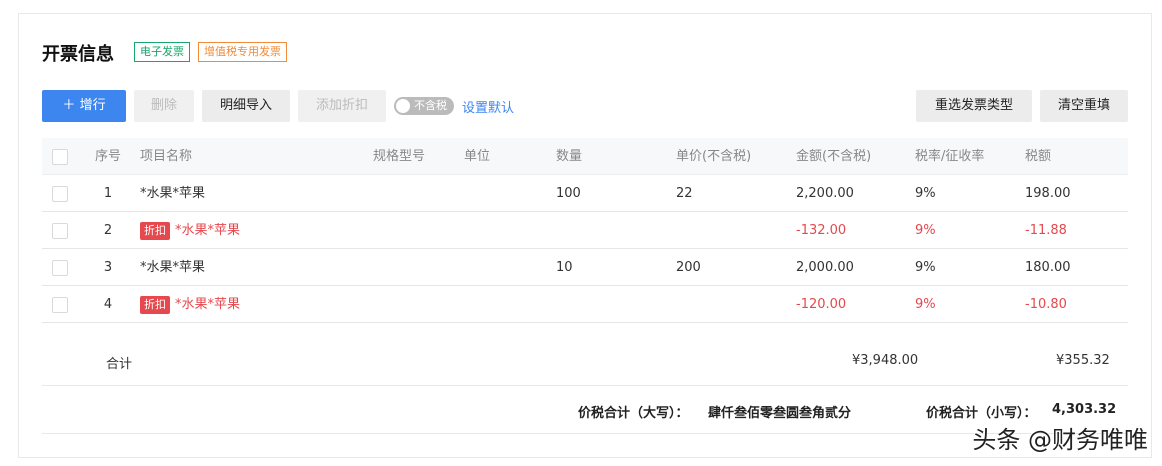 The height and width of the screenshot is (466, 1162). I want to click on cell-qty: 10, so click(564, 267).